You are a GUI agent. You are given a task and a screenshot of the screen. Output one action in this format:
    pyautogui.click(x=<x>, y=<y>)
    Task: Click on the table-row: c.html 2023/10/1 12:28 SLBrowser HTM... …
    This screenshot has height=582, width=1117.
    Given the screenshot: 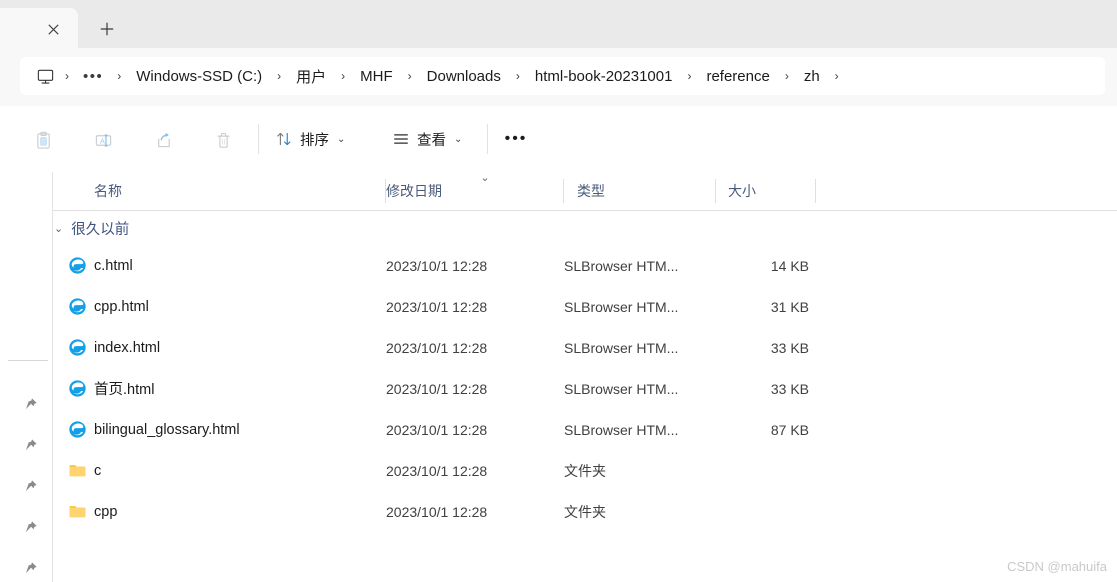 What is the action you would take?
    pyautogui.click(x=585, y=265)
    